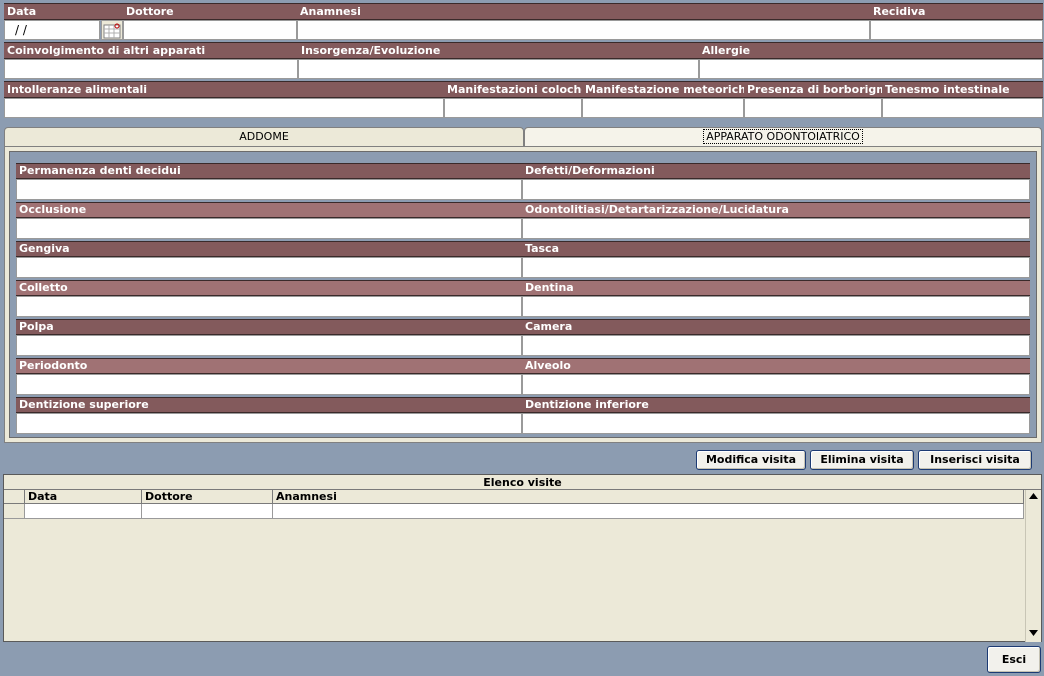 The image size is (1044, 676). I want to click on dottore-field, so click(210, 30).